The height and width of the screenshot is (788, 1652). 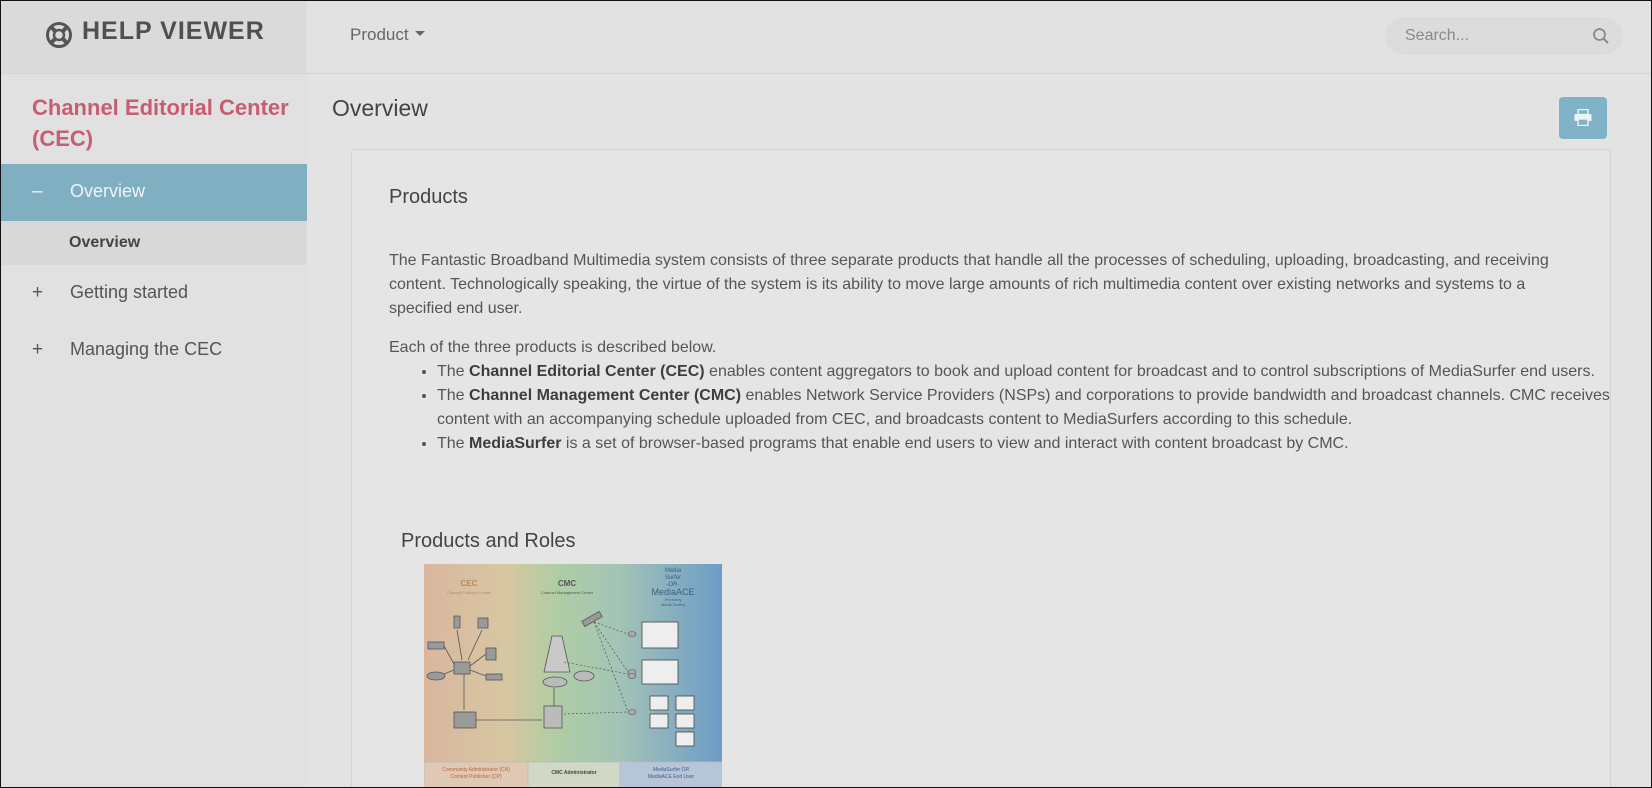 I want to click on term-cec: Channel Editorial Center (CEC), so click(x=587, y=371).